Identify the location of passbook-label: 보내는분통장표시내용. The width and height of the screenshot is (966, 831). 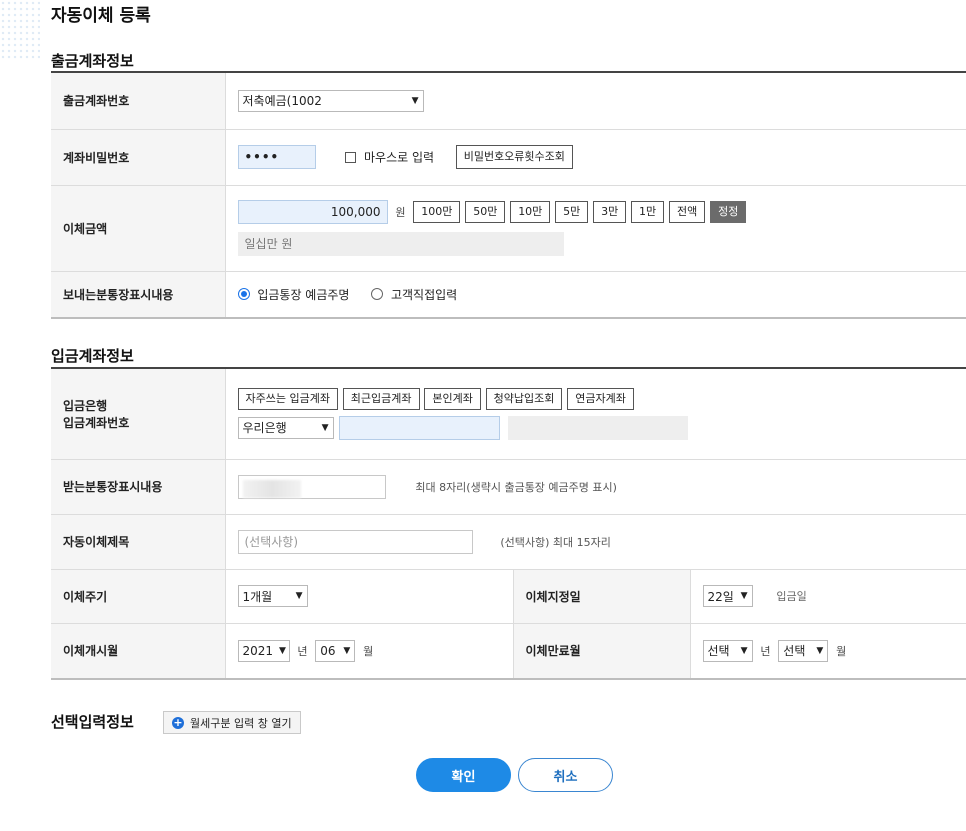
(138, 295).